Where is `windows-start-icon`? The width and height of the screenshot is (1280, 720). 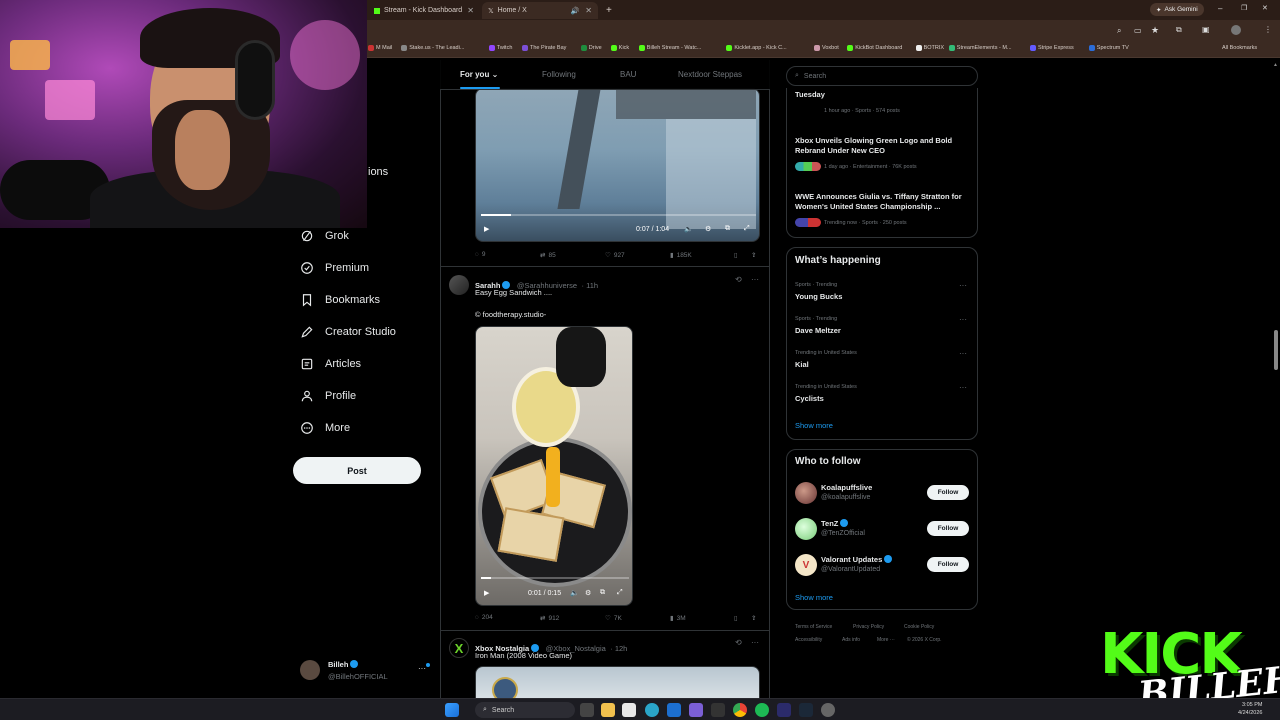
windows-start-icon is located at coordinates (452, 710).